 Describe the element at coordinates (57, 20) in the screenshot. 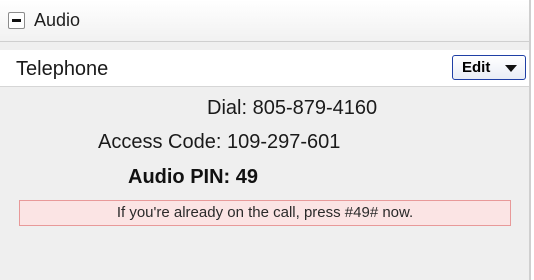

I see `section-title: Audio` at that location.